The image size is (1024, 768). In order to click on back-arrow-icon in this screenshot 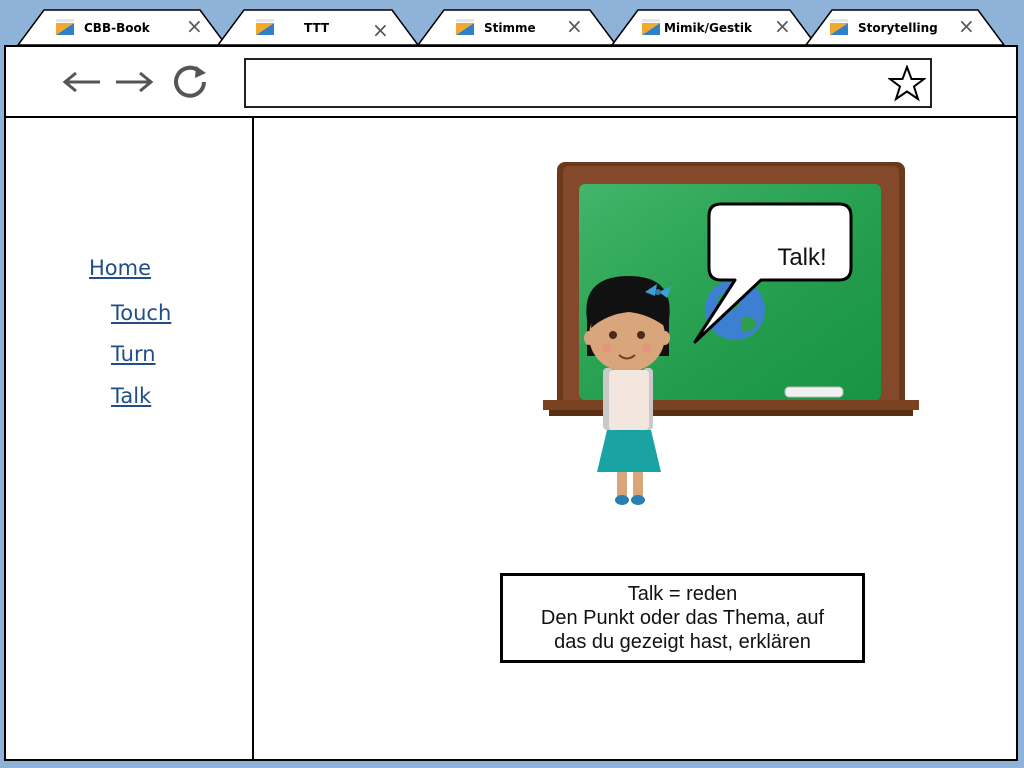, I will do `click(81, 82)`.